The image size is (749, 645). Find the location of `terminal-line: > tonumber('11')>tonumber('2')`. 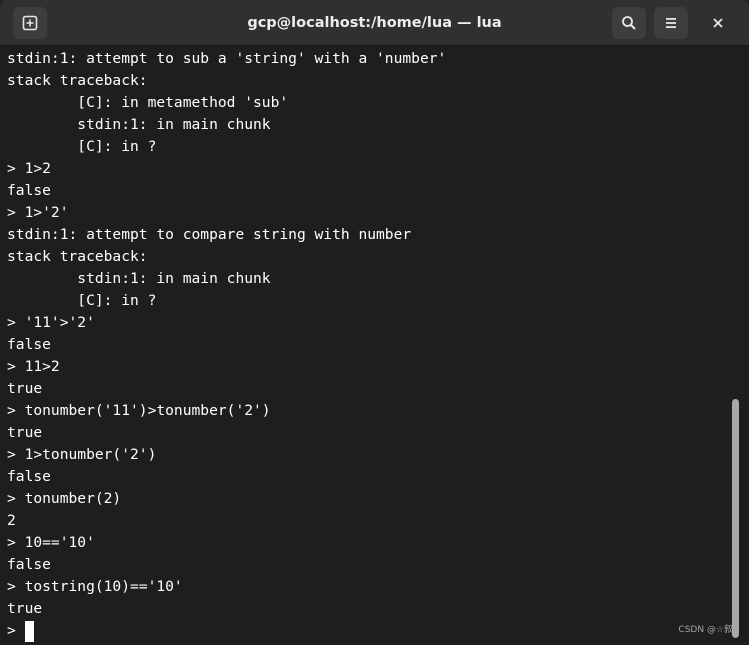

terminal-line: > tonumber('11')>tonumber('2') is located at coordinates (139, 410).